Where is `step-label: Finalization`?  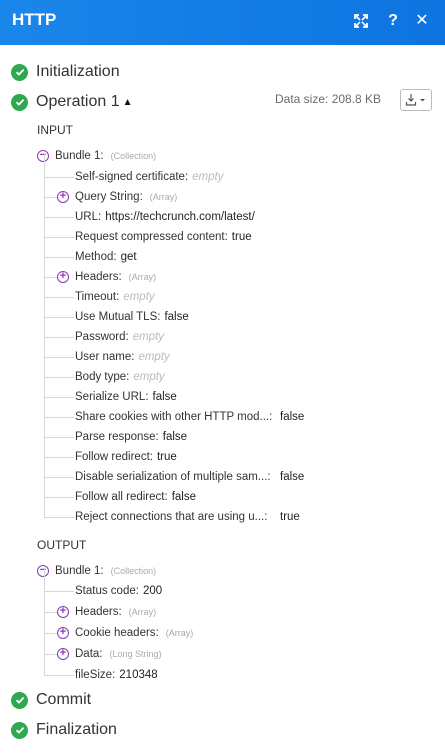
step-label: Finalization is located at coordinates (76, 729).